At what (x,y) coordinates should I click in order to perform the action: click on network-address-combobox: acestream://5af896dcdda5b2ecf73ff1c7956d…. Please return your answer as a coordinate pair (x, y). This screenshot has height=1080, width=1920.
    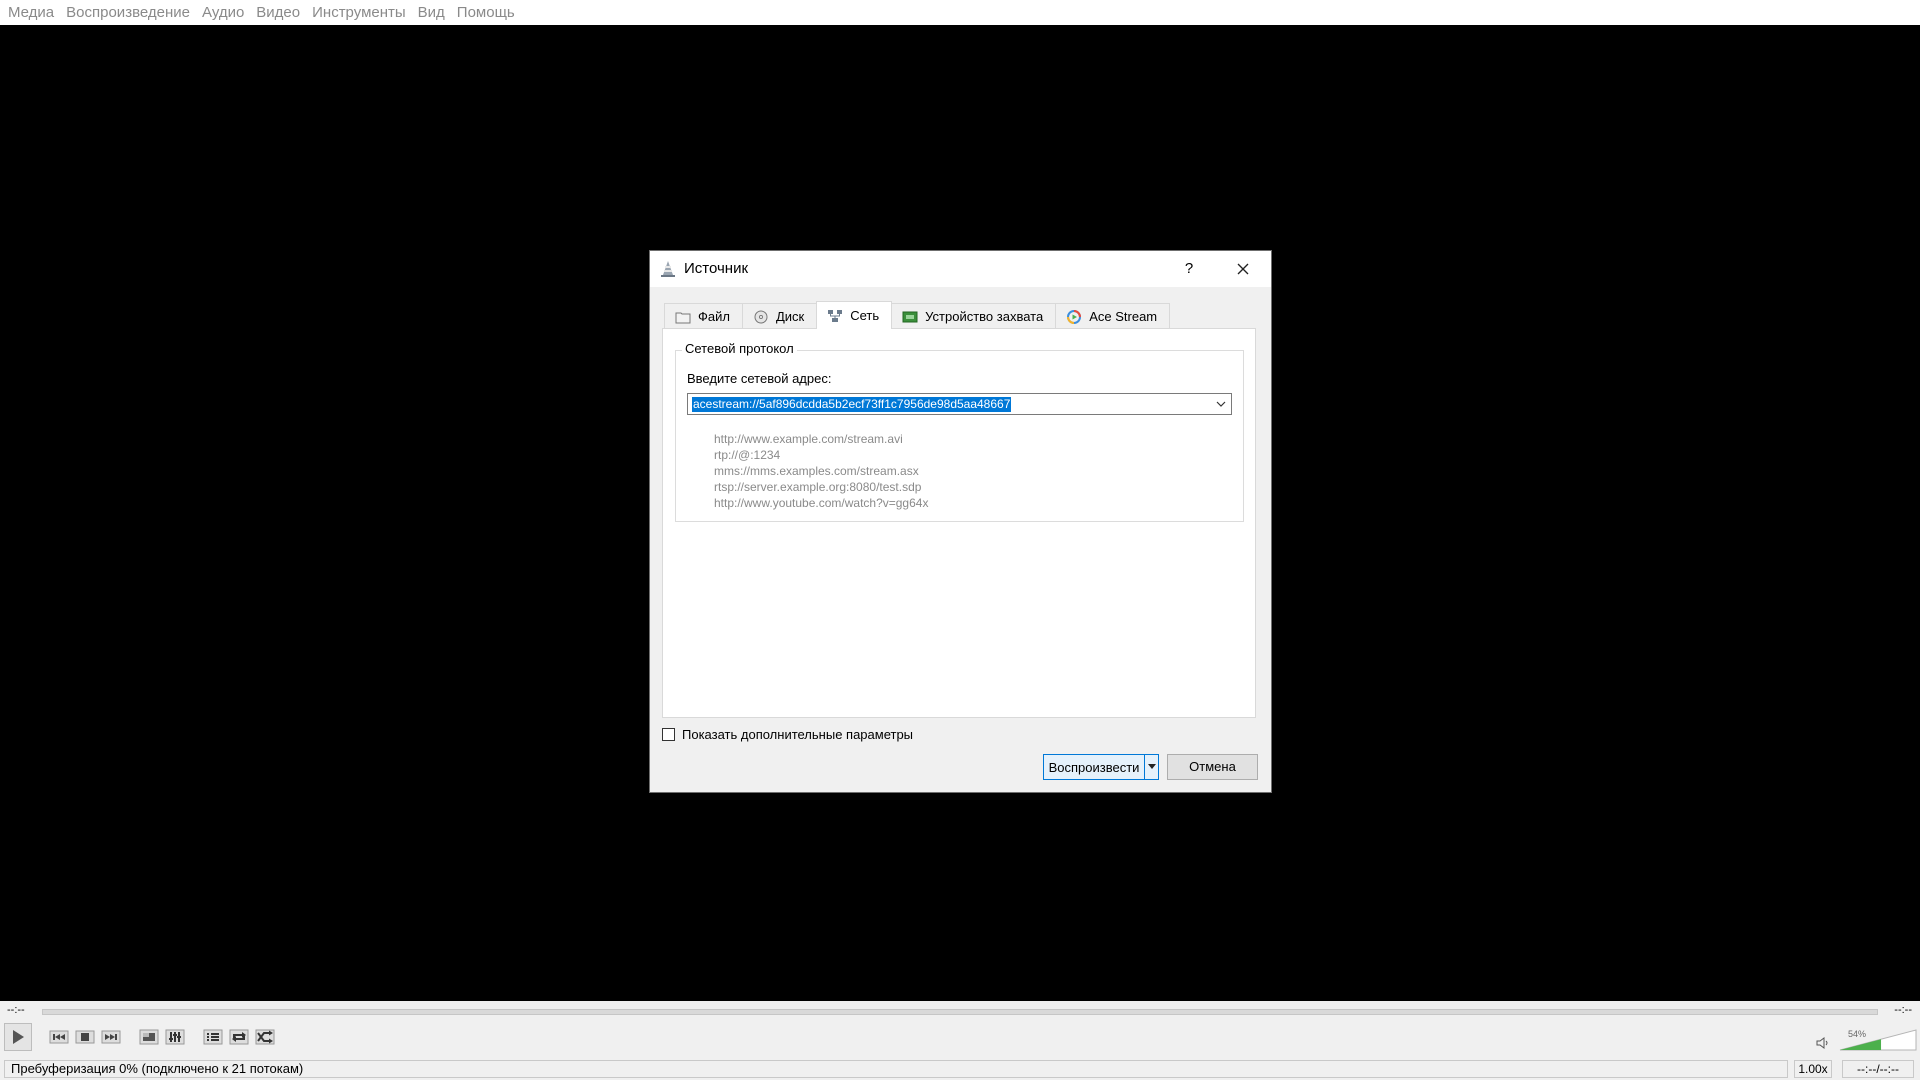
    Looking at the image, I should click on (959, 404).